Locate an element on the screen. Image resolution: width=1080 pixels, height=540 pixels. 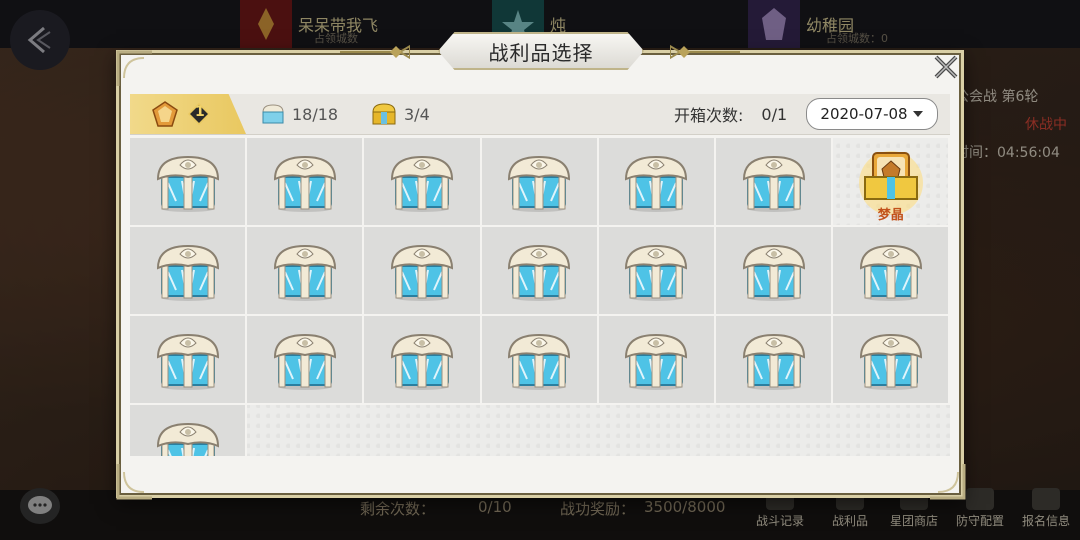
loot-info-strip: 1 18/18 3/4 开箱次数: 0/1 2020-07-08 is located at coordinates (540, 114).